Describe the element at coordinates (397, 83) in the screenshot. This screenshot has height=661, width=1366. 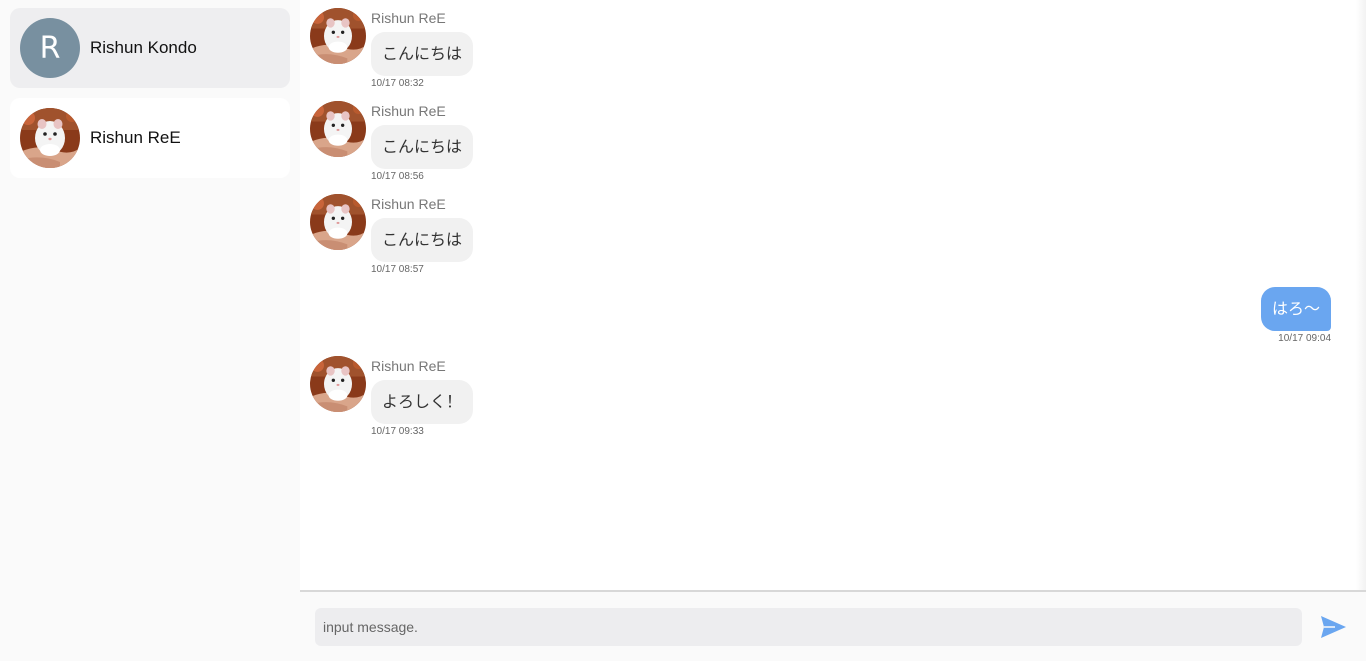
I see `message-timestamp: 10/17 08:32` at that location.